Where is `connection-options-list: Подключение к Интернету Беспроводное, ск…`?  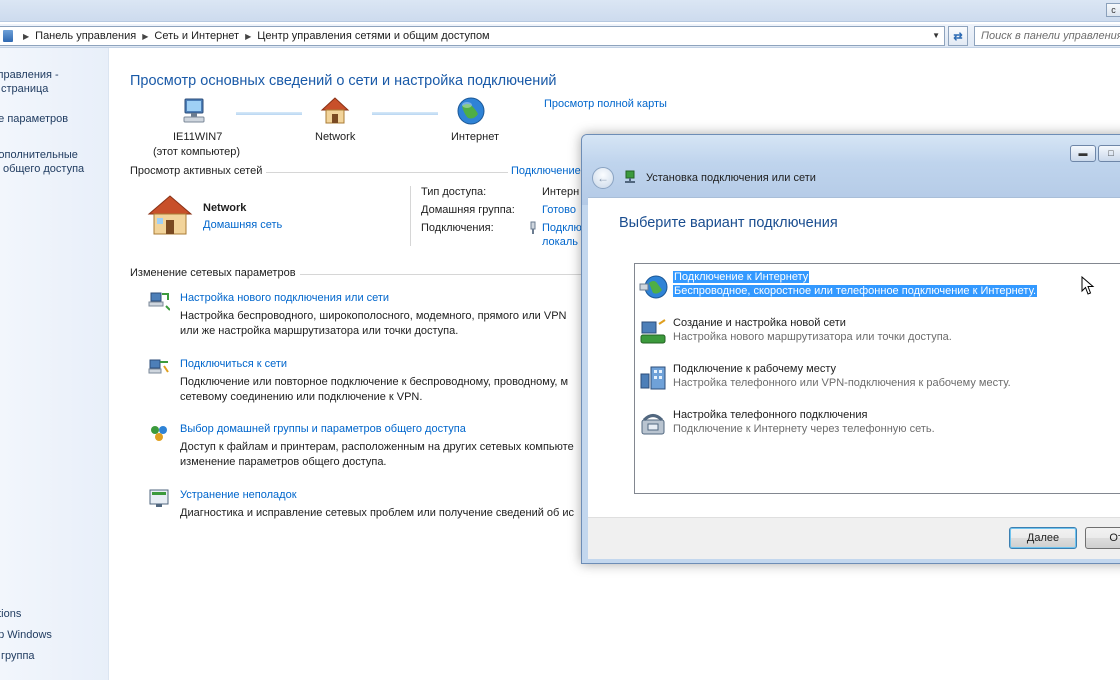
connection-options-list: Подключение к Интернету Беспроводное, ск… is located at coordinates (877, 378).